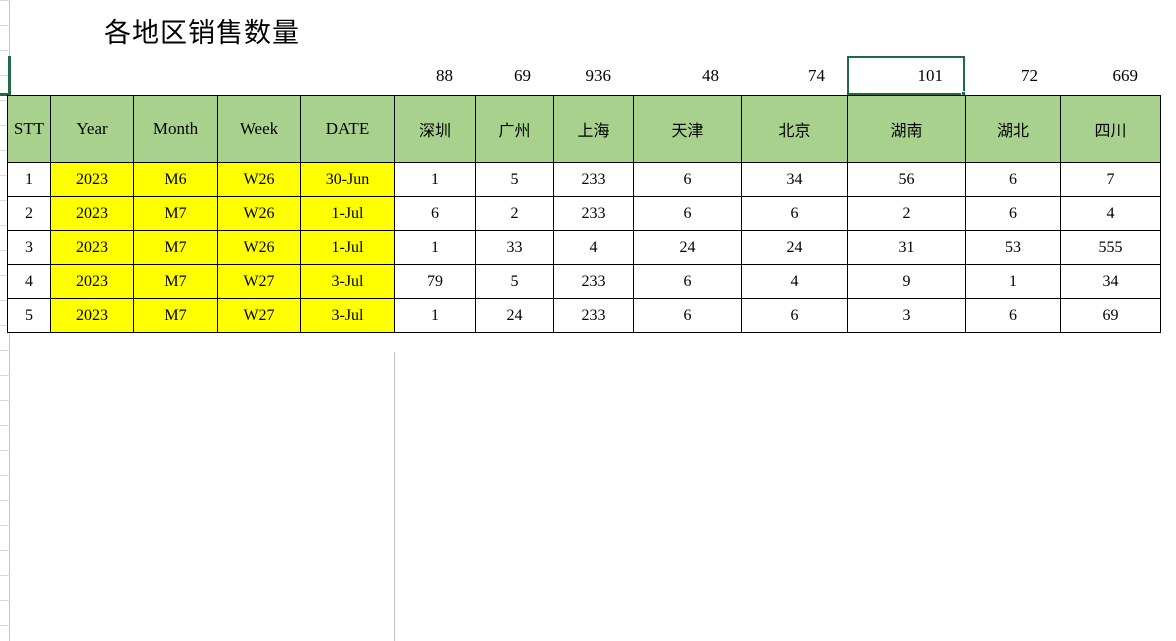  What do you see at coordinates (175, 129) in the screenshot?
I see `column-header-month: Month` at bounding box center [175, 129].